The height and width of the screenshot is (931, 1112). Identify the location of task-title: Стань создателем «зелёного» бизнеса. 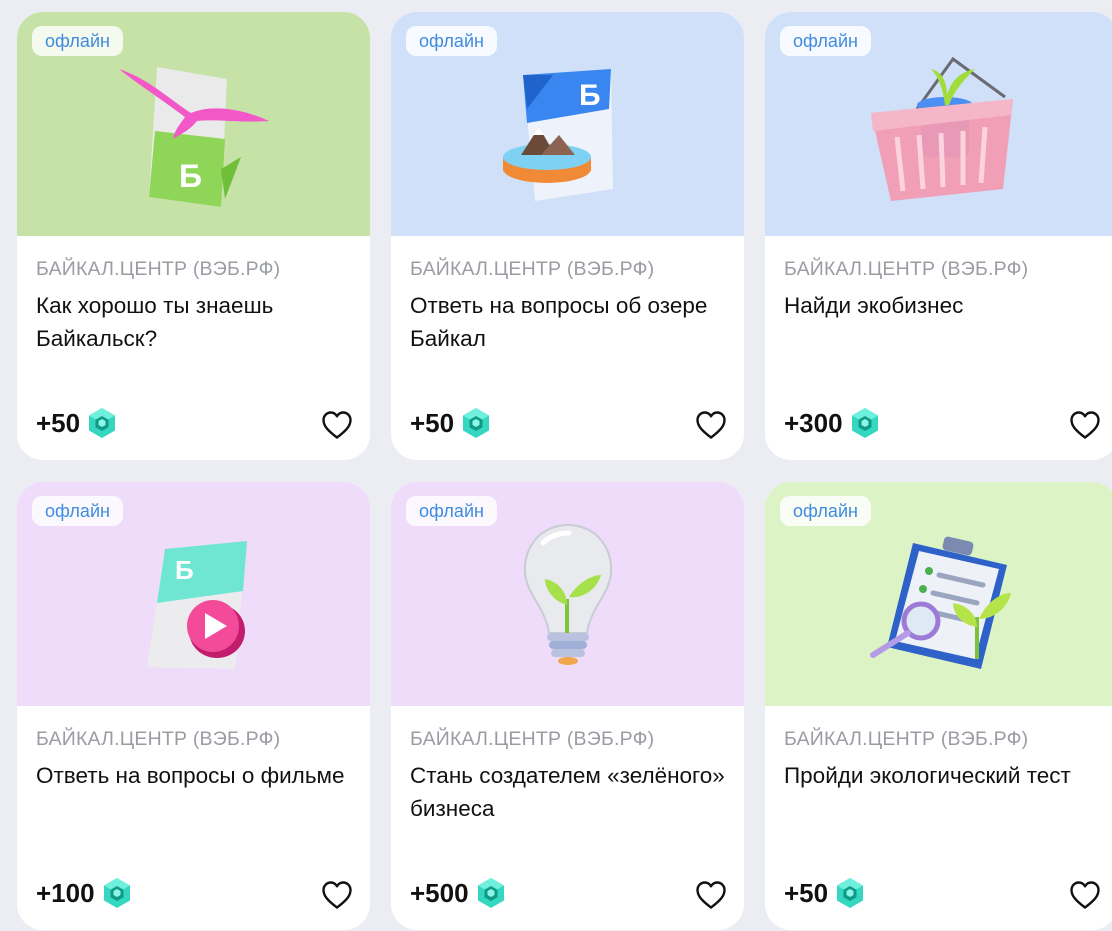
(567, 792).